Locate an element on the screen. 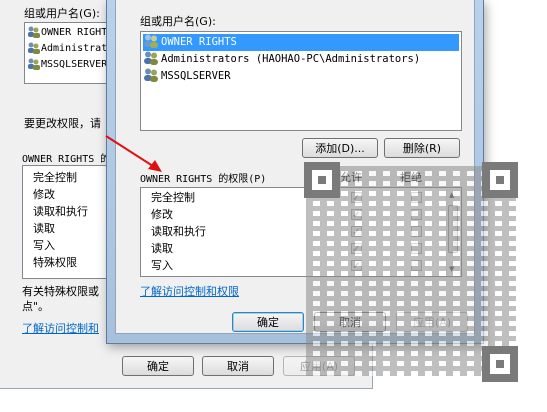 The image size is (547, 412). remove-button: 删除(R) is located at coordinates (422, 148).